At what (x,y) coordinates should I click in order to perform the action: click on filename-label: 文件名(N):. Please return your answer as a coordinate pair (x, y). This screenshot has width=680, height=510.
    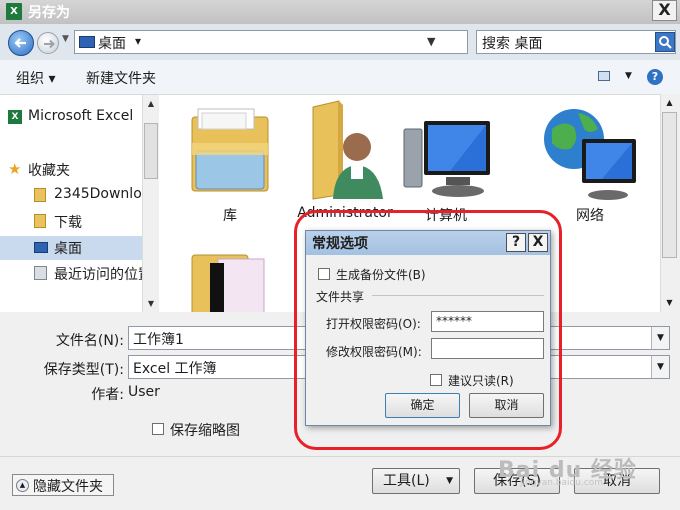
    Looking at the image, I should click on (89, 341).